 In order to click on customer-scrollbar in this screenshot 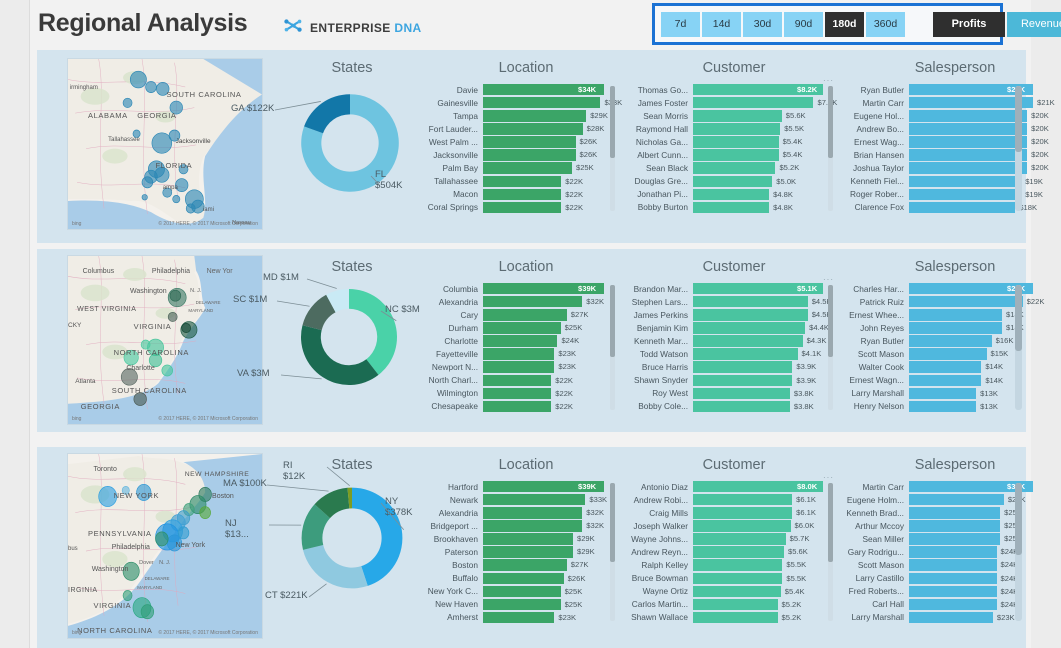, I will do `click(830, 148)`.